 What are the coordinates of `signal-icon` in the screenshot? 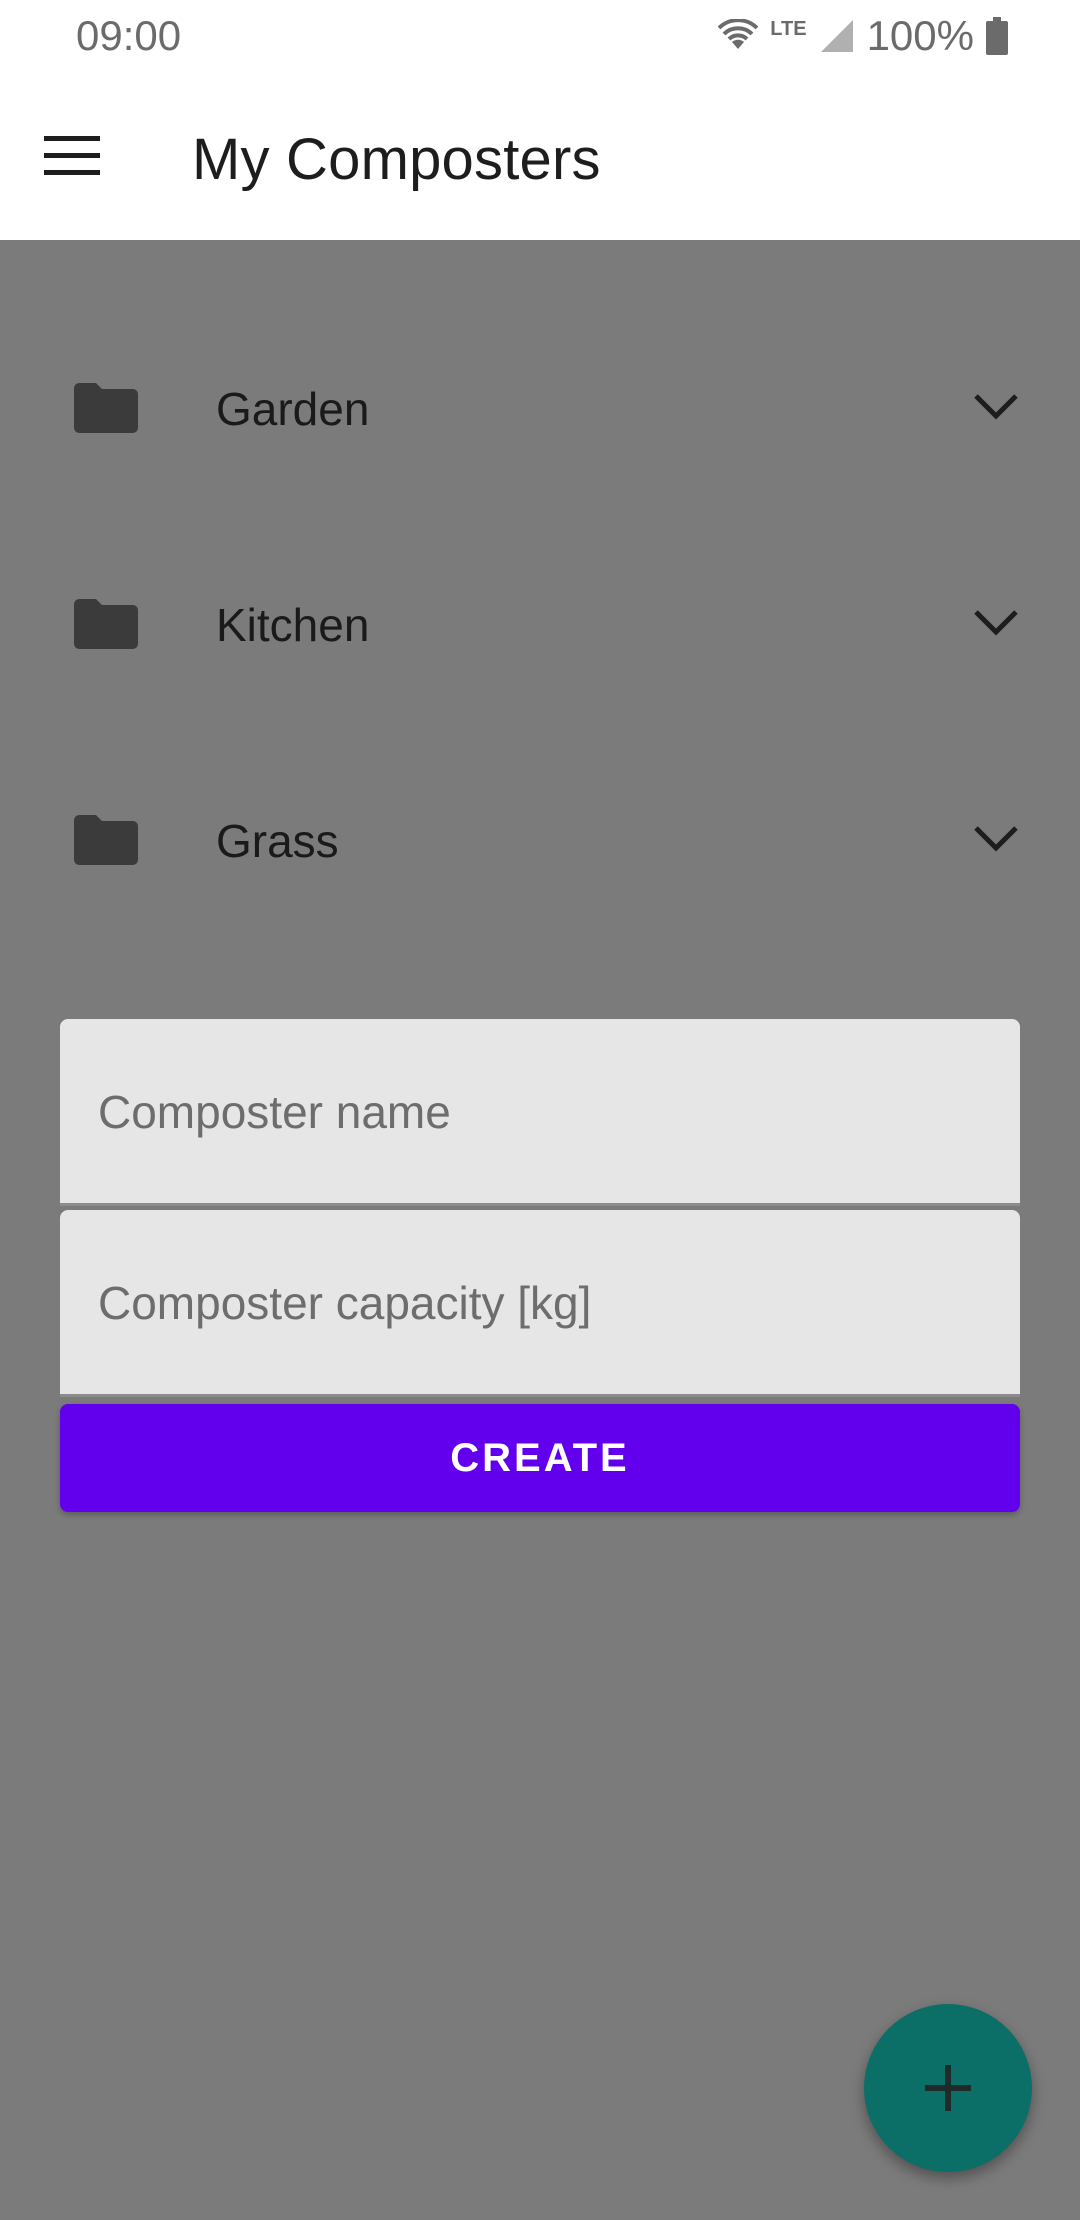 It's located at (836, 36).